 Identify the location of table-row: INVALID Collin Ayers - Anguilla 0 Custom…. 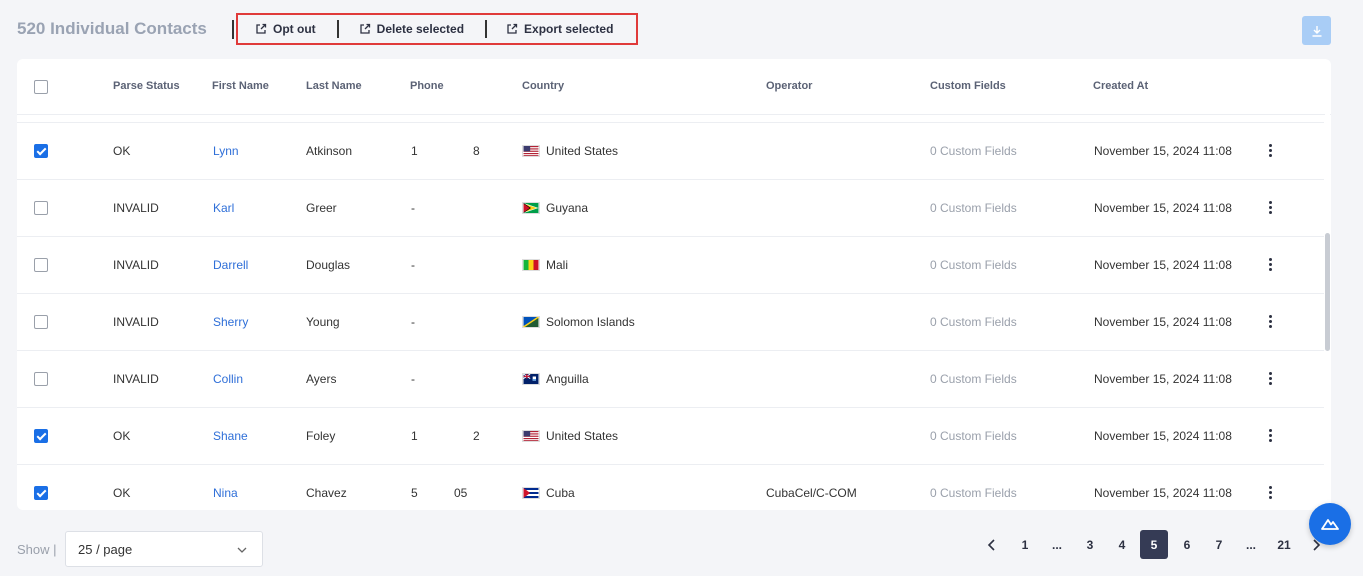
(670, 379).